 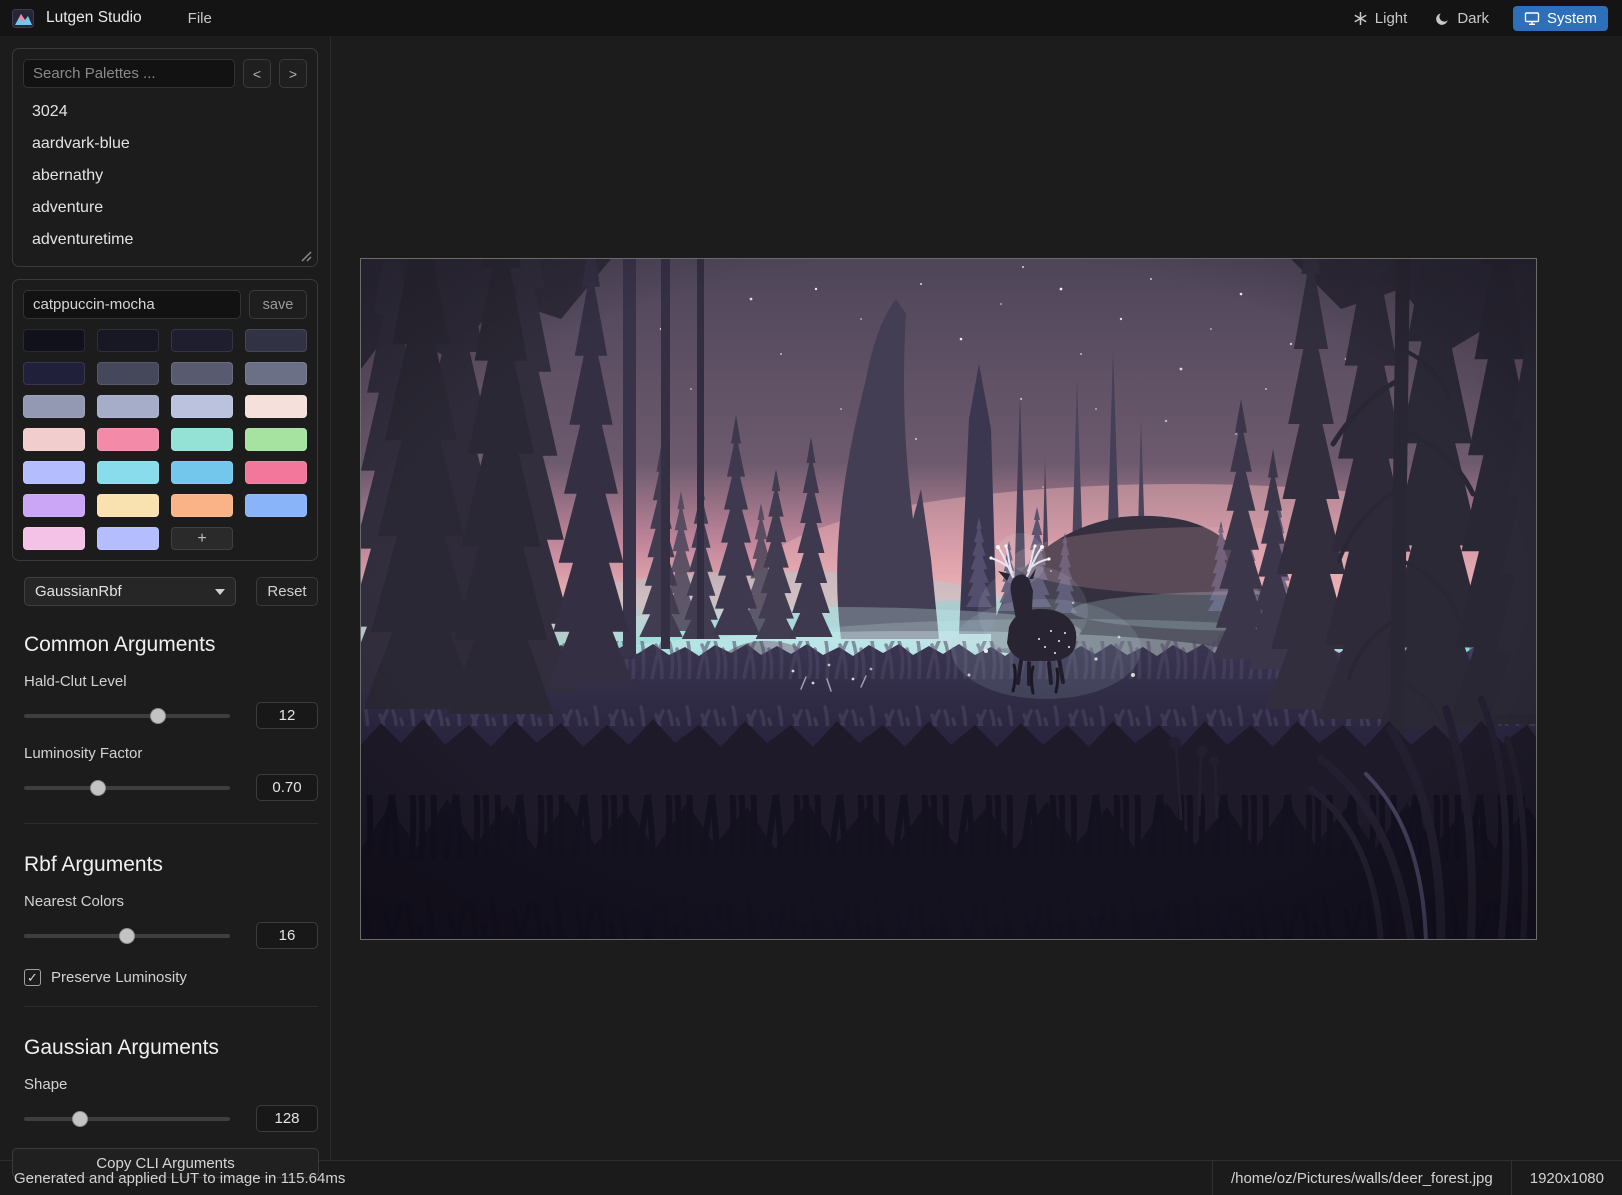 I want to click on search-input, so click(x=129, y=73).